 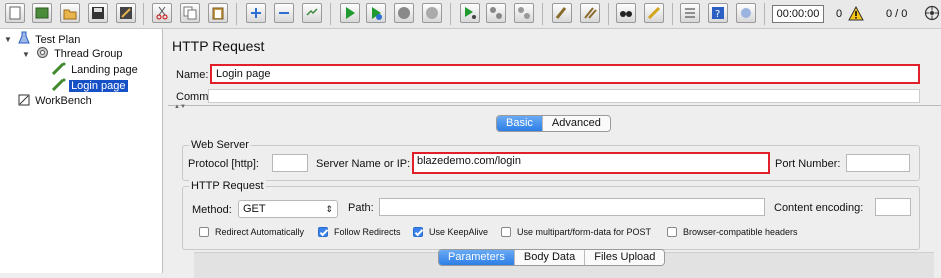 I want to click on tree-label: Login page, so click(x=98, y=86).